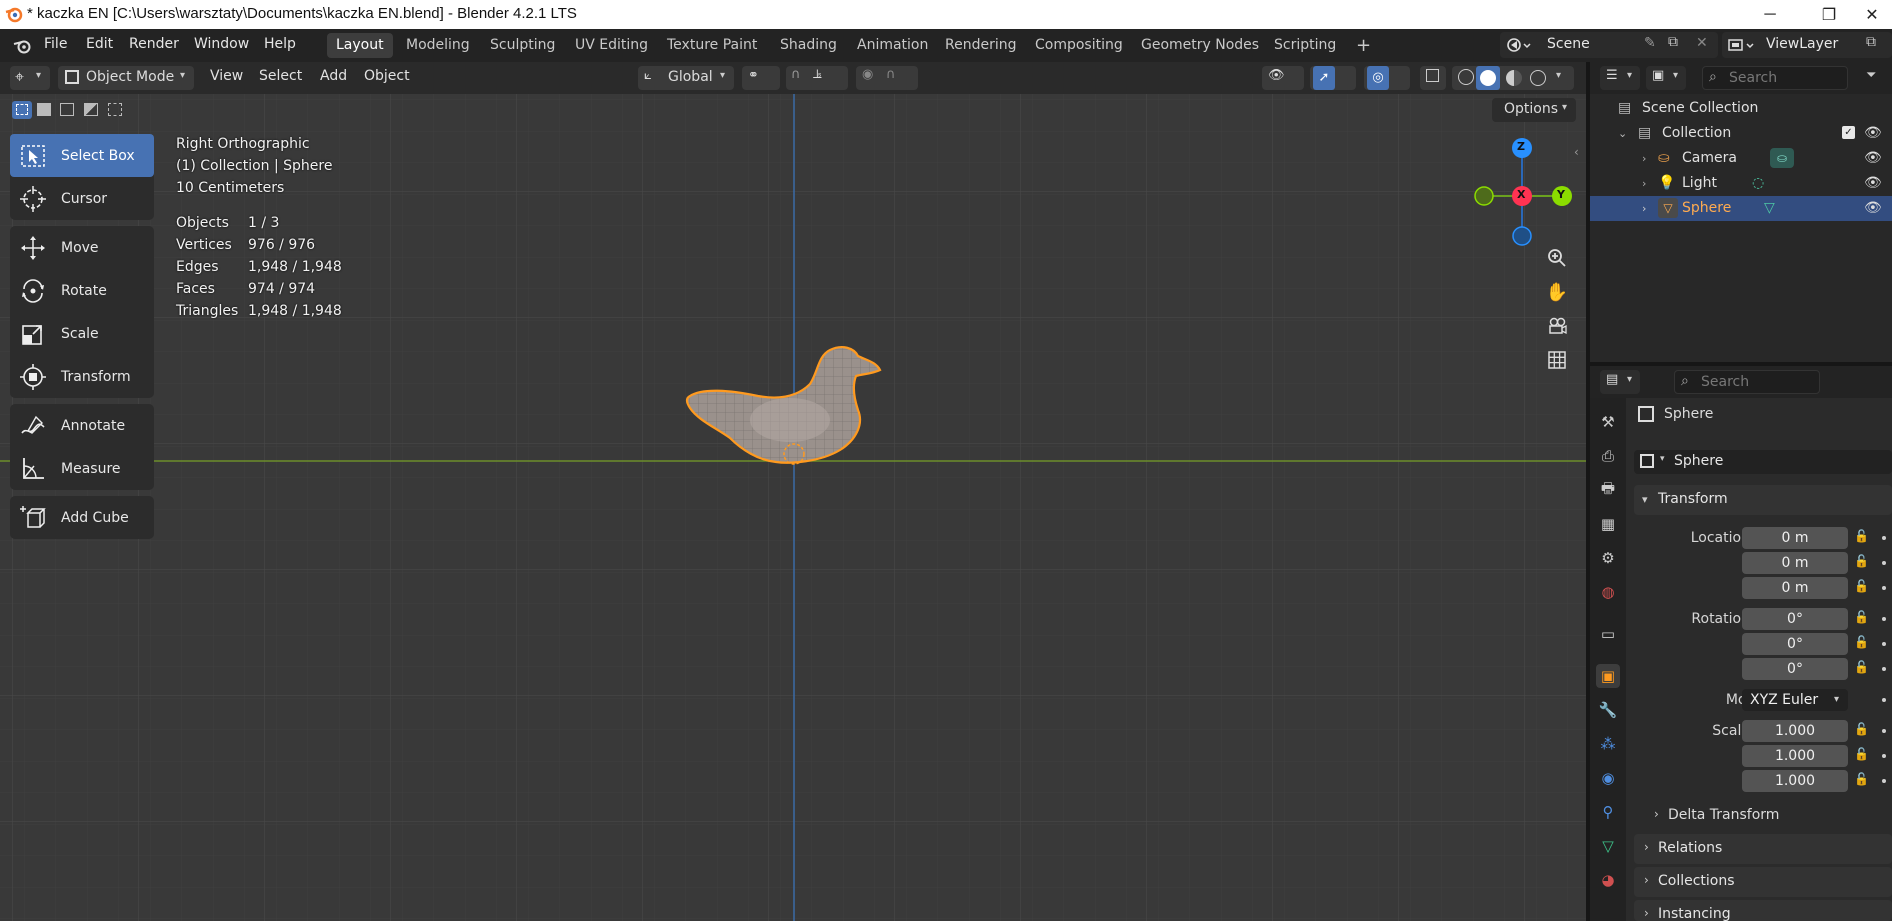 The height and width of the screenshot is (921, 1892). Describe the element at coordinates (1650, 43) in the screenshot. I see `pin-icon: ✎` at that location.